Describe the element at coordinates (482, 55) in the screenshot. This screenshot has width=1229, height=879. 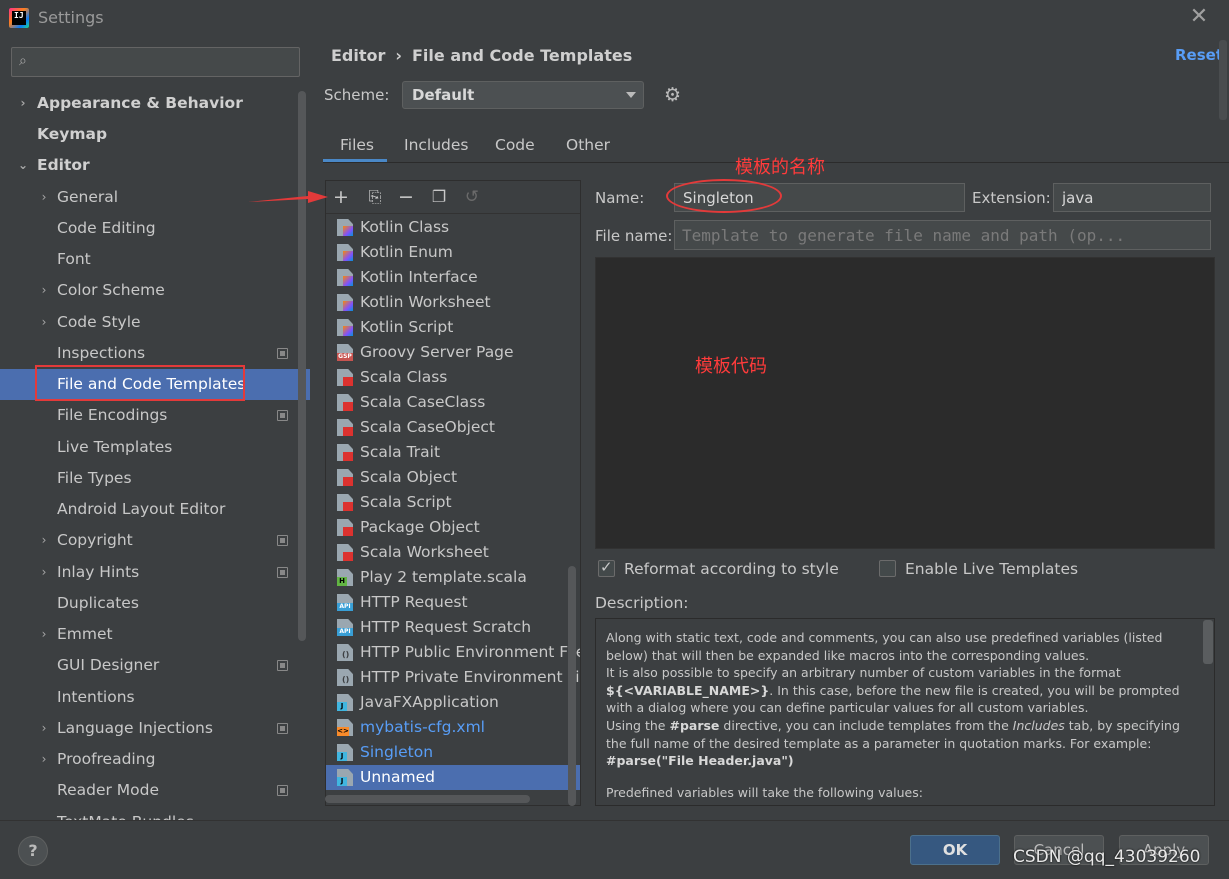
I see `breadcrumb: Editor › File and Code Templates` at that location.